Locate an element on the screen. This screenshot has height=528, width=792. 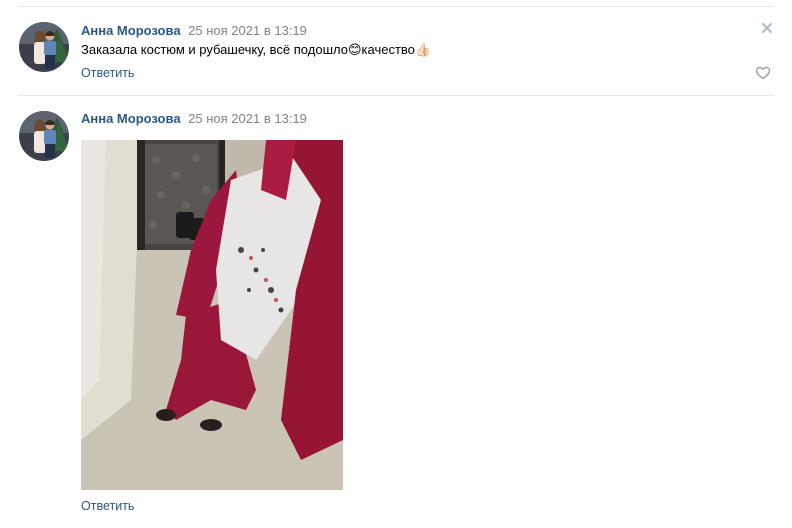
thumbs-up-emoji-icon: 👍🏻 is located at coordinates (423, 49).